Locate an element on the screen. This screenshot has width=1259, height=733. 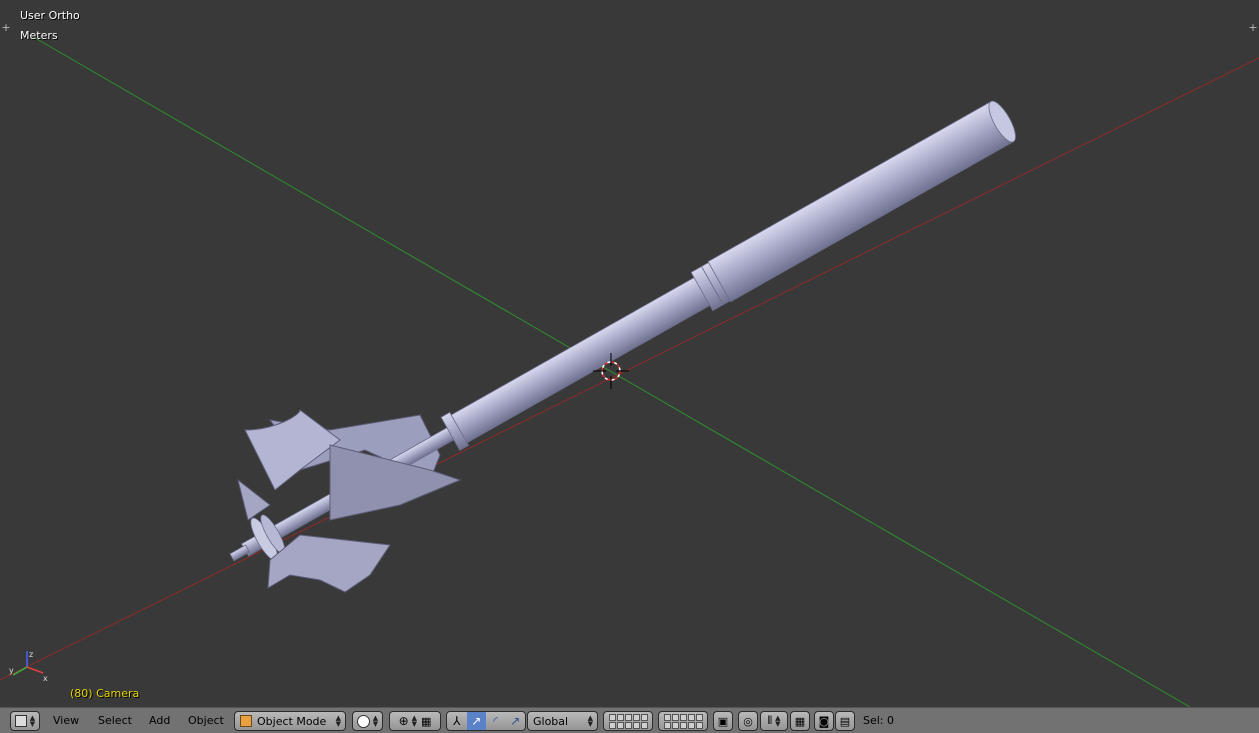
split-area-top-right-icon: + is located at coordinates (1253, 27).